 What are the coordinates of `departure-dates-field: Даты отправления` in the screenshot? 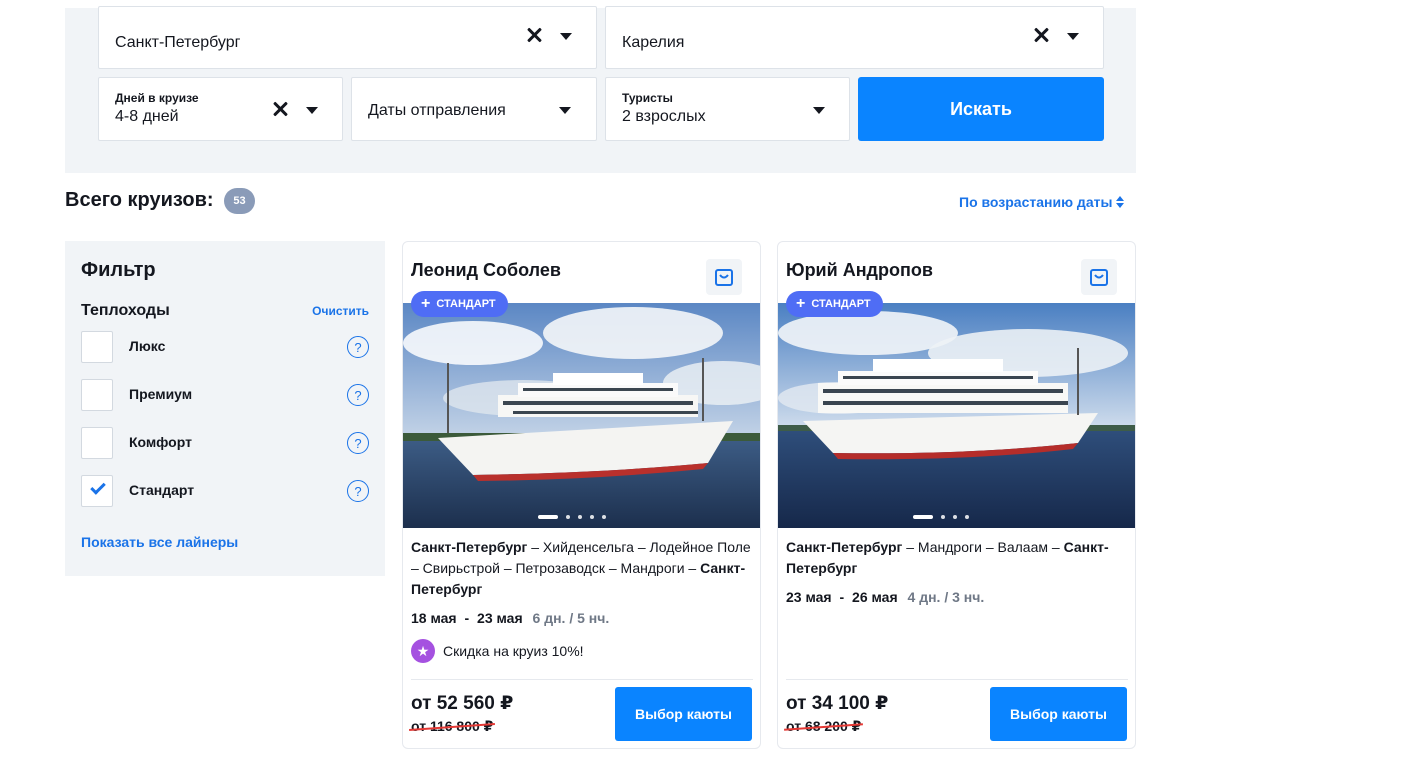 It's located at (474, 109).